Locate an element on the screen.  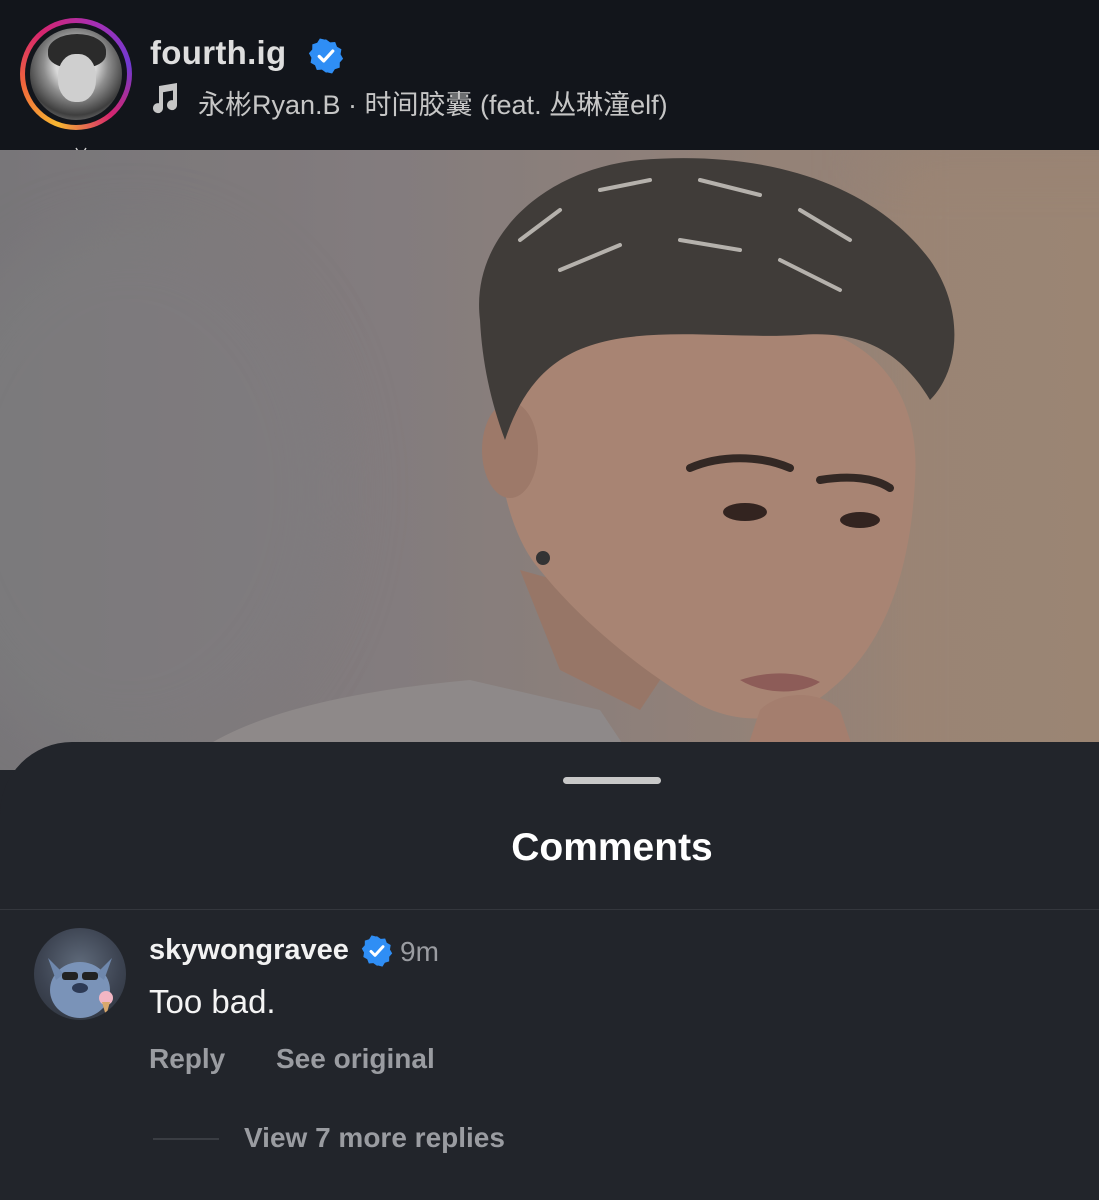
see-original-button: See original is located at coordinates (355, 1059).